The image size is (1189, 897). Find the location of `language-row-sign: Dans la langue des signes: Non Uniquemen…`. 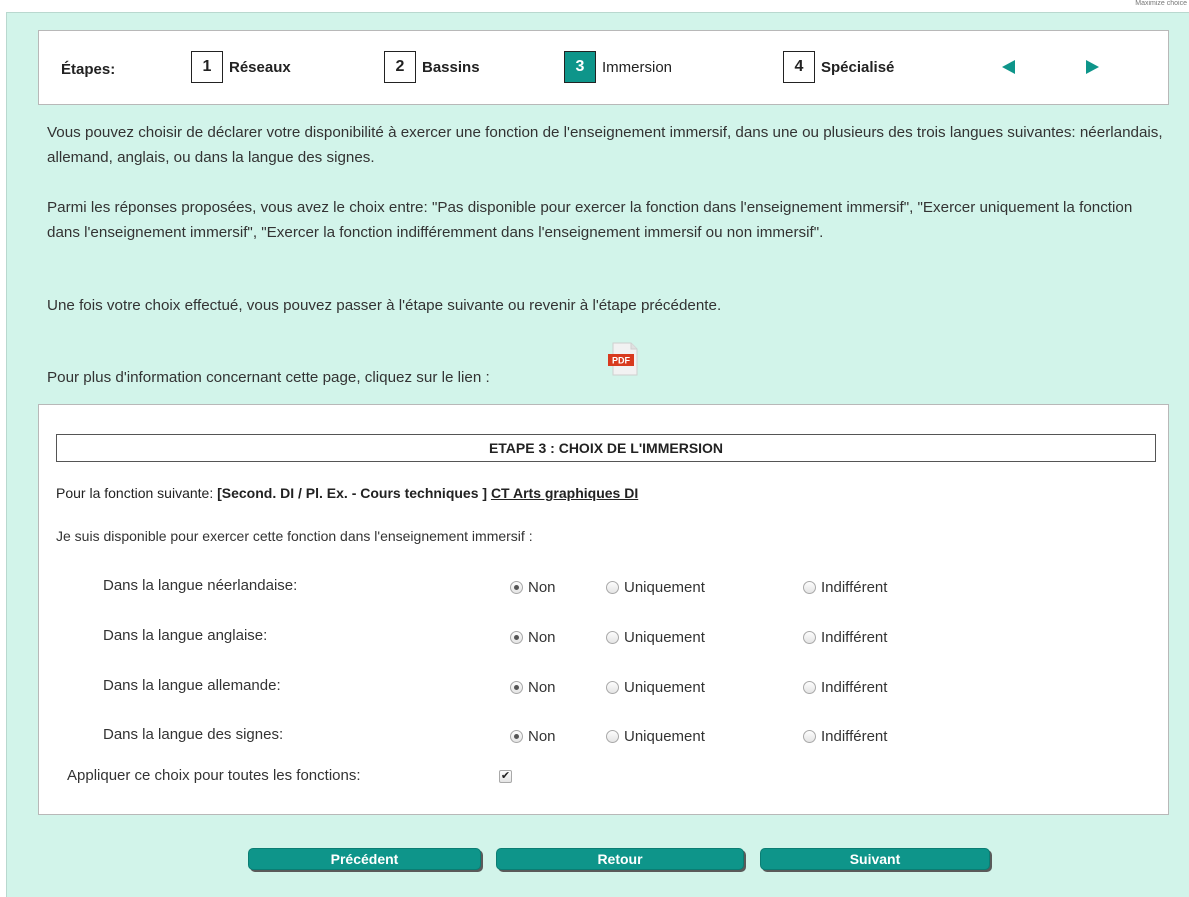

language-row-sign: Dans la langue des signes: Non Uniquemen… is located at coordinates (604, 736).